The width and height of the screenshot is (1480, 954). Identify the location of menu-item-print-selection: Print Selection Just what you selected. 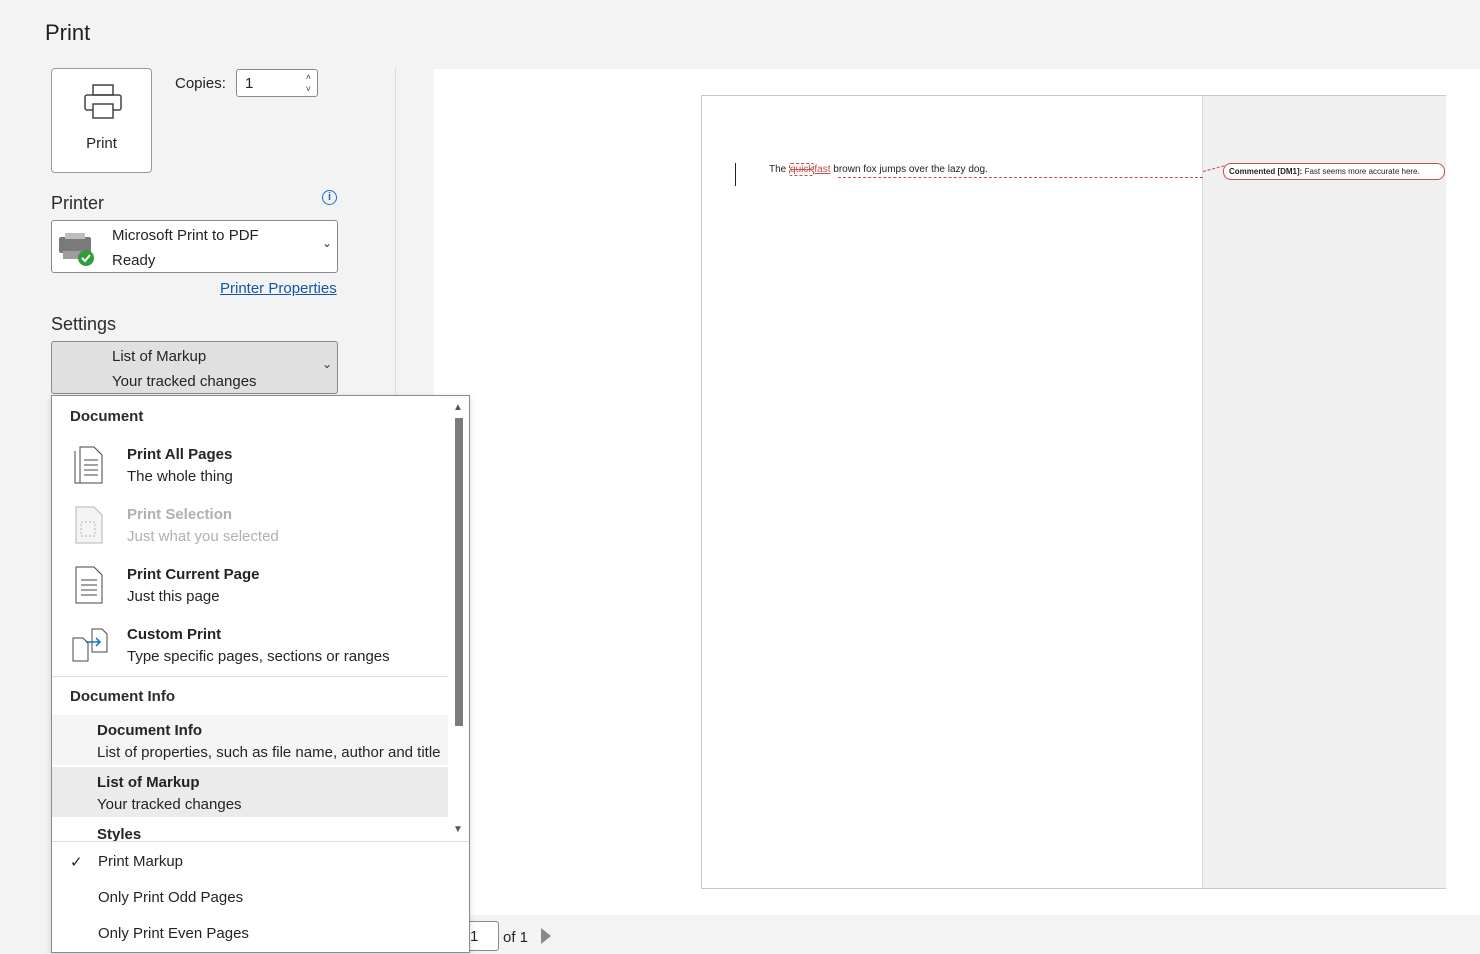
(250, 526).